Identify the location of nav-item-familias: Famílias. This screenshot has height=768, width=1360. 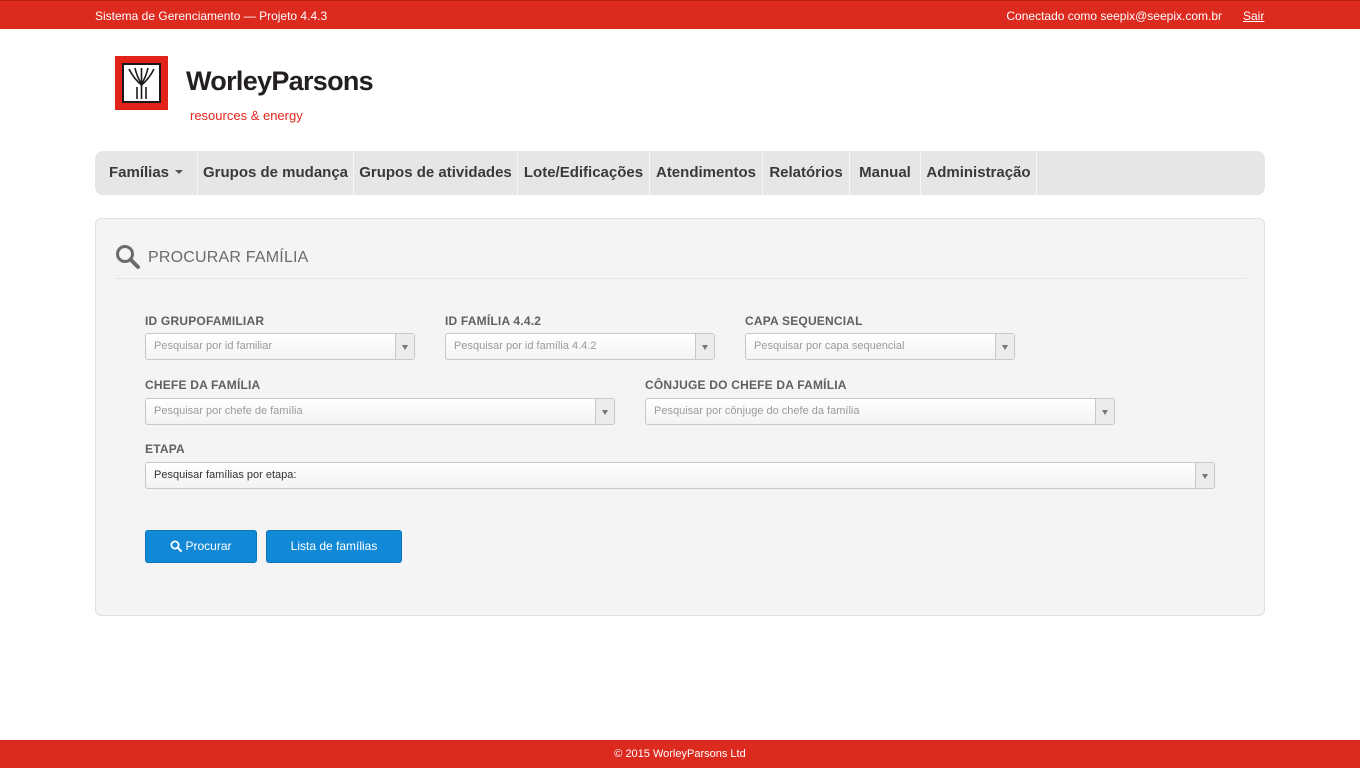
(146, 173).